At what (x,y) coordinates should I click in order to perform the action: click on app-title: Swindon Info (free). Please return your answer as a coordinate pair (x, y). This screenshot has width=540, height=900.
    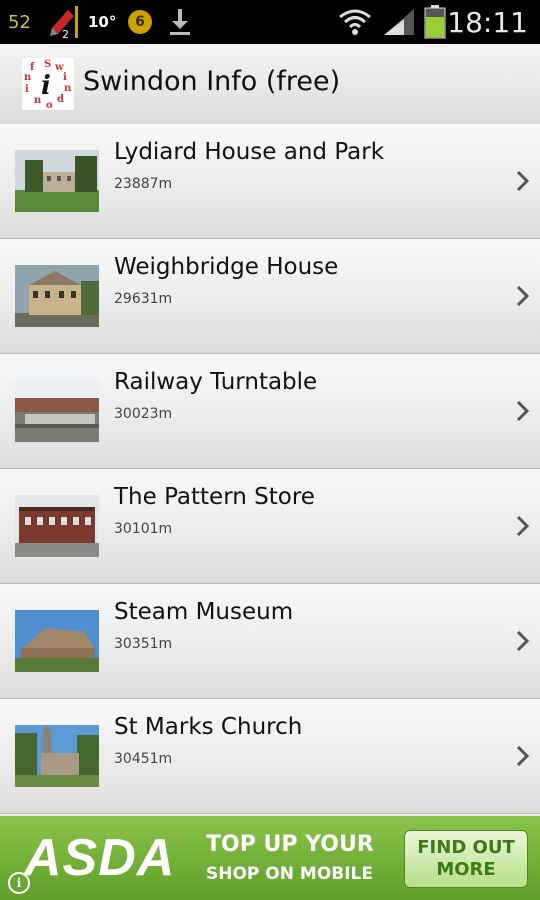
    Looking at the image, I should click on (212, 81).